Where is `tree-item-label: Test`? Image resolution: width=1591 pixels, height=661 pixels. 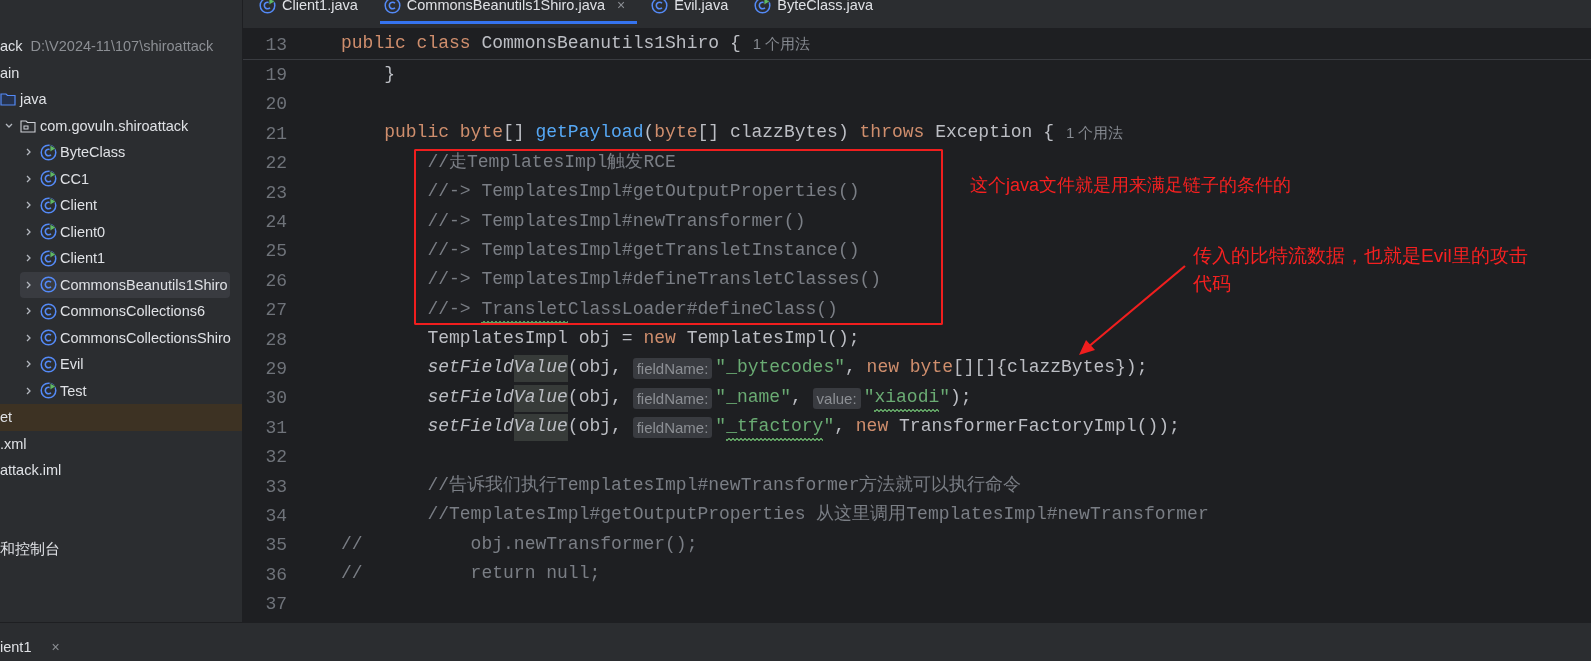 tree-item-label: Test is located at coordinates (73, 390).